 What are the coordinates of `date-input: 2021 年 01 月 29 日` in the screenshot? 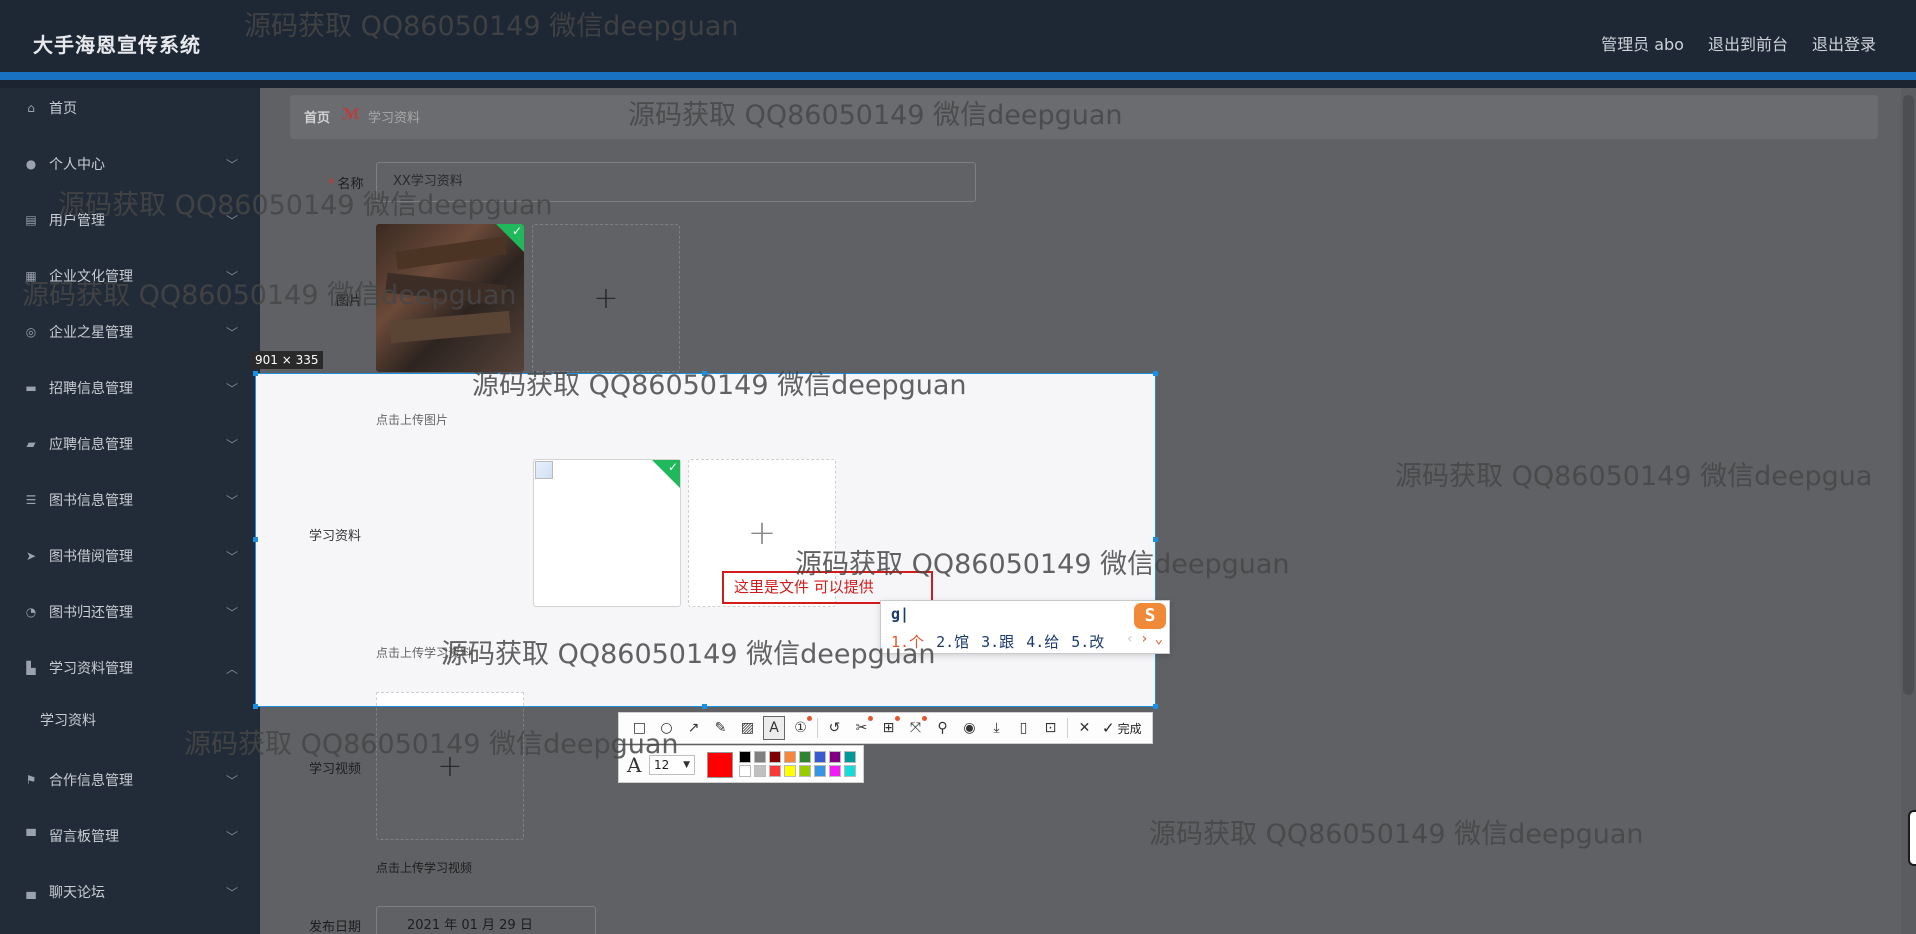 It's located at (486, 920).